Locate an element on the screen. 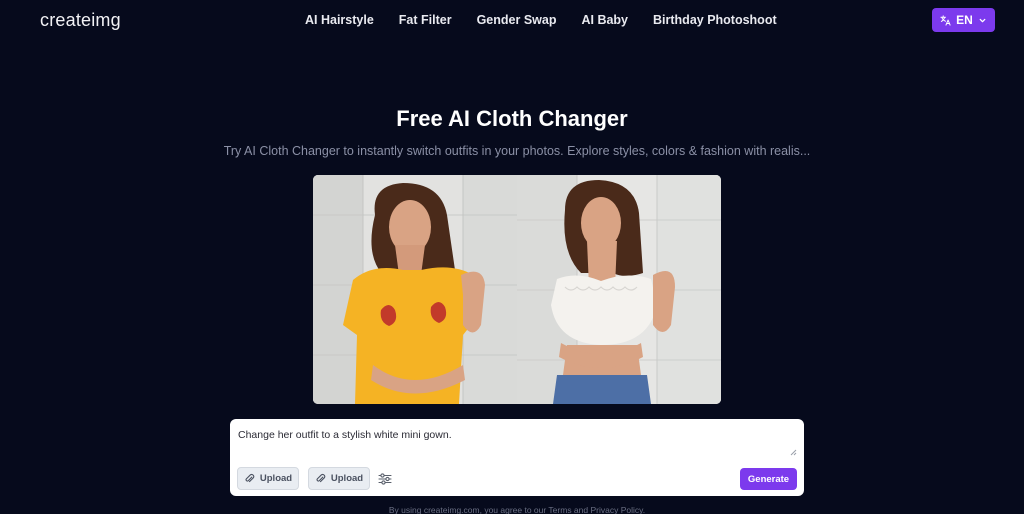 Image resolution: width=1024 pixels, height=514 pixels. chevron-down-icon is located at coordinates (982, 20).